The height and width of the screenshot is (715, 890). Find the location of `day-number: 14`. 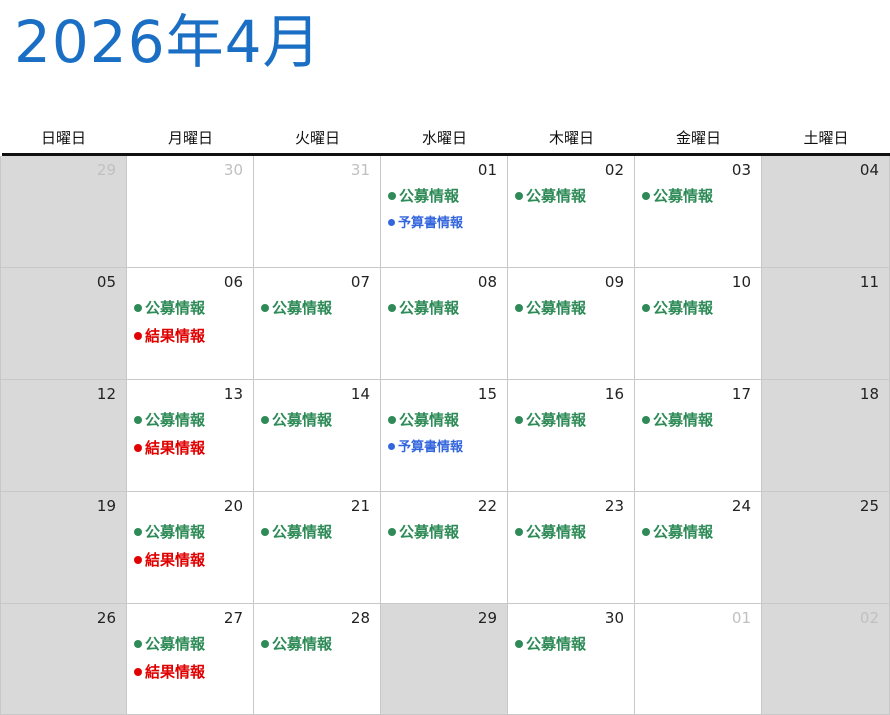

day-number: 14 is located at coordinates (360, 394).